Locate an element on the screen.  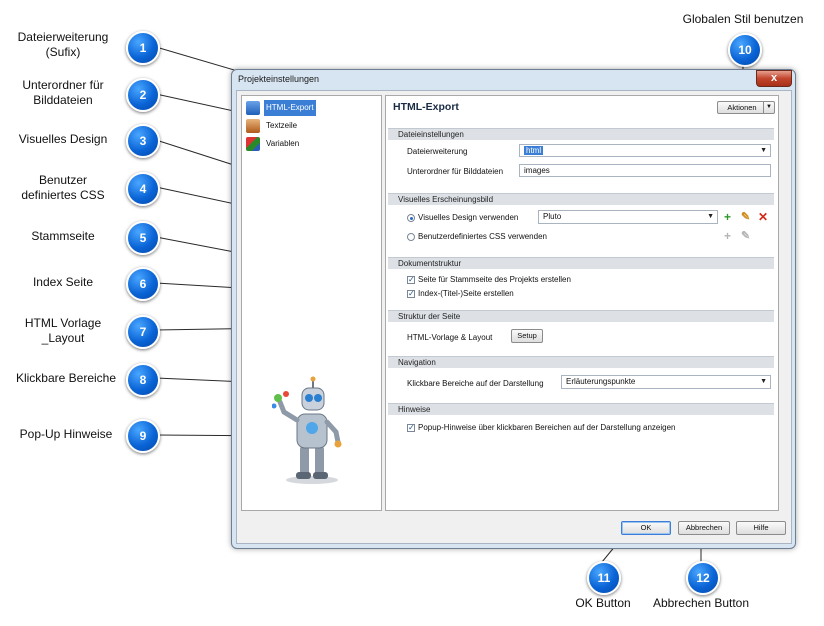
text-line-icon is located at coordinates (253, 126).